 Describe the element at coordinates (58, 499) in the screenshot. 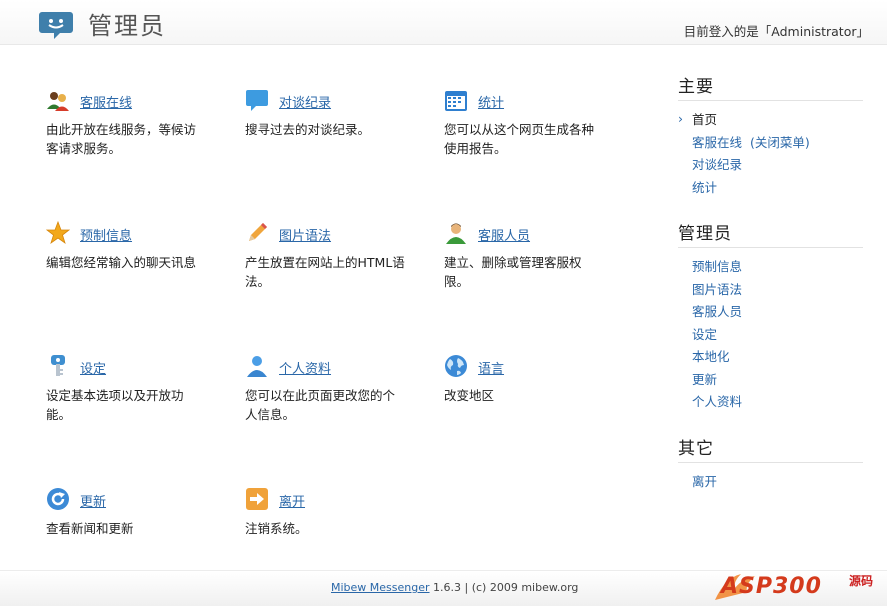

I see `refresh-icon` at that location.